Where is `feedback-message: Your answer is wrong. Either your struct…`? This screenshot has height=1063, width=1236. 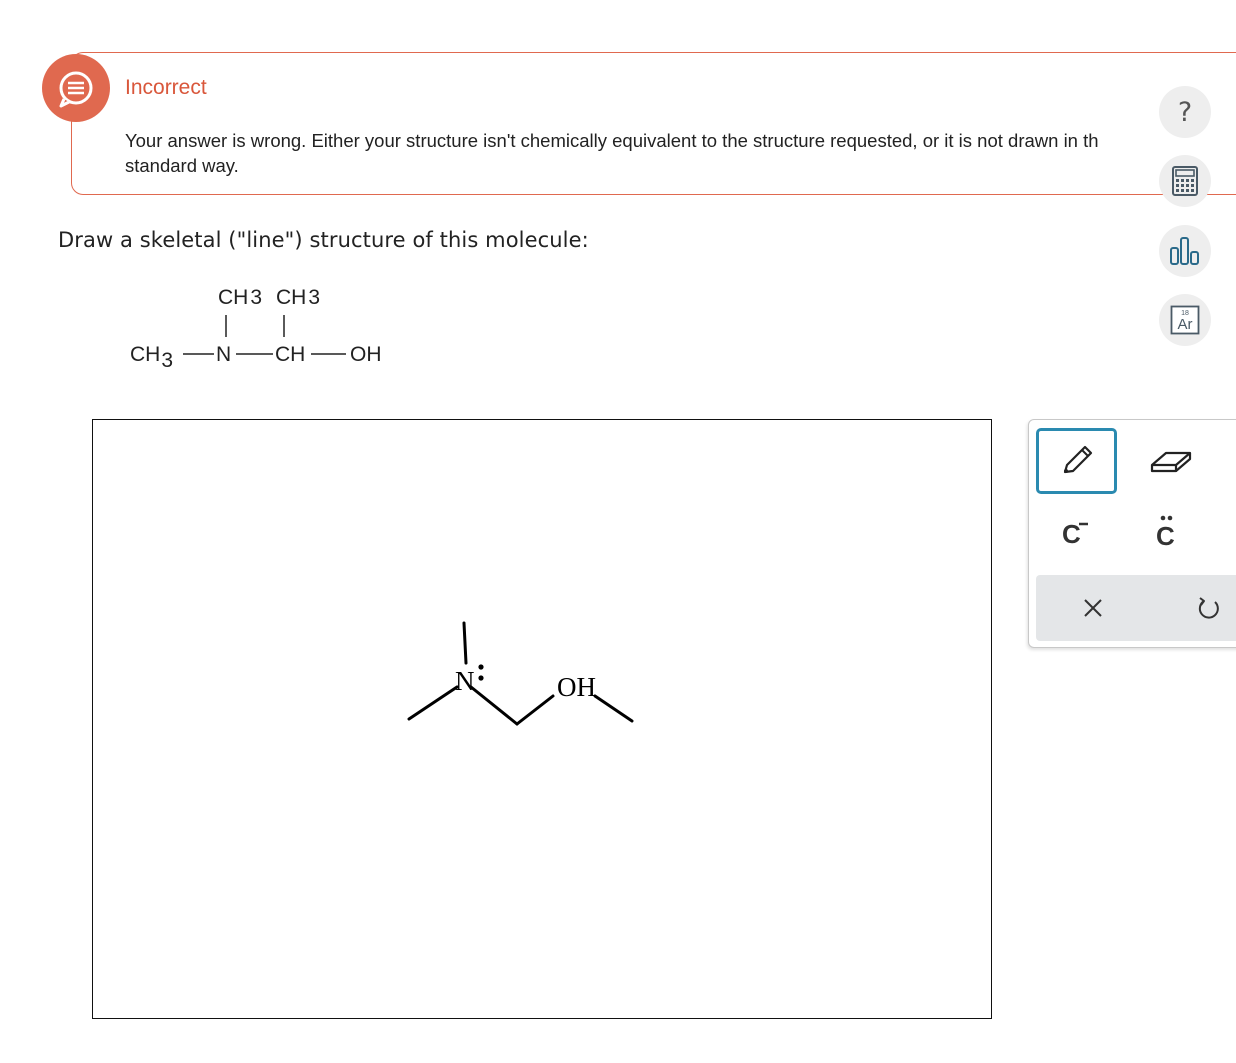 feedback-message: Your answer is wrong. Either your struct… is located at coordinates (680, 153).